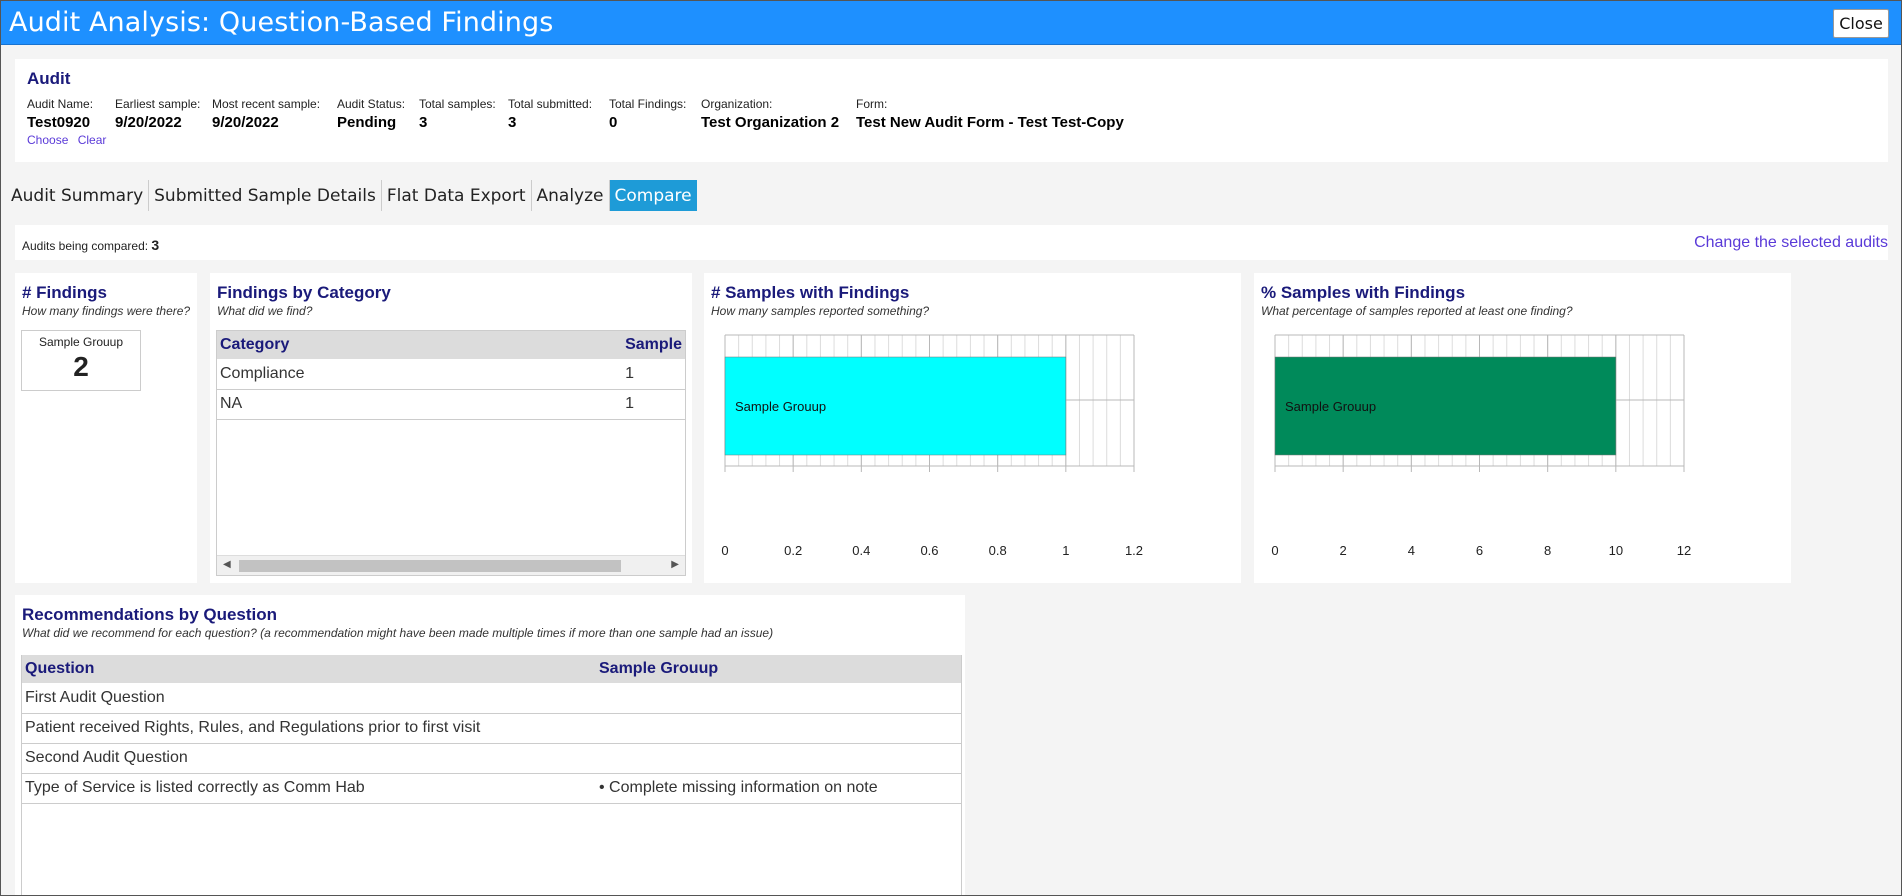  Describe the element at coordinates (793, 550) in the screenshot. I see `x-tick-label: 0.2` at that location.